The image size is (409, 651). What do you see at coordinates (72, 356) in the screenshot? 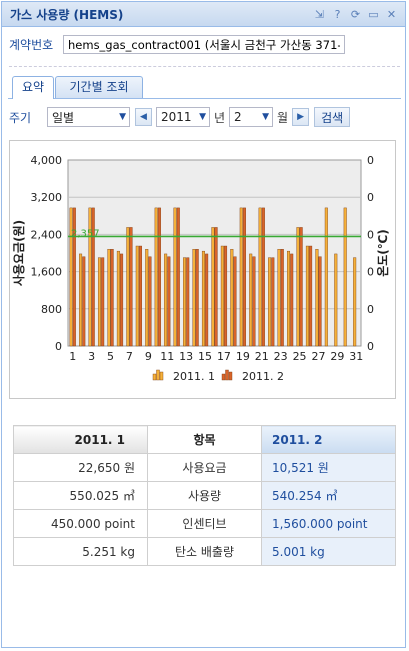
I see `x-tick-label: 1` at bounding box center [72, 356].